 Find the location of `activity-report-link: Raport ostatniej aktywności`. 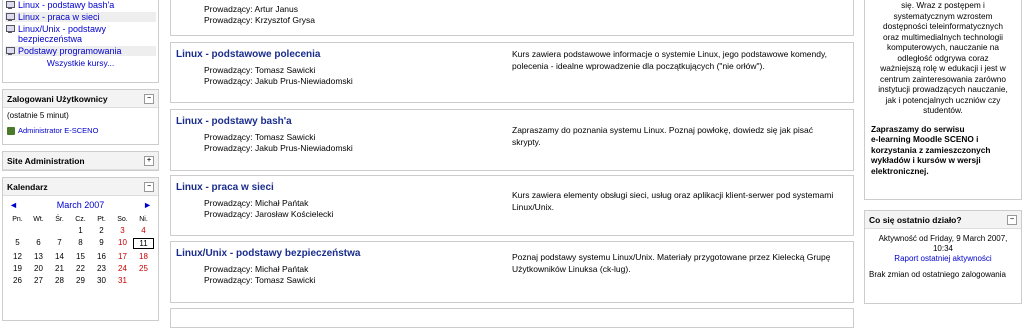

activity-report-link: Raport ostatniej aktywności is located at coordinates (942, 258).